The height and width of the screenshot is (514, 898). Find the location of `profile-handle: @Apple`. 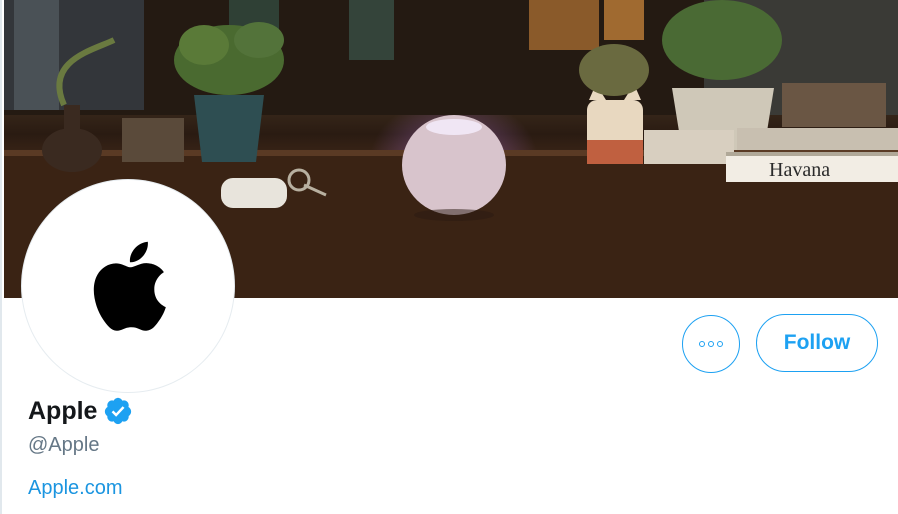

profile-handle: @Apple is located at coordinates (64, 445).